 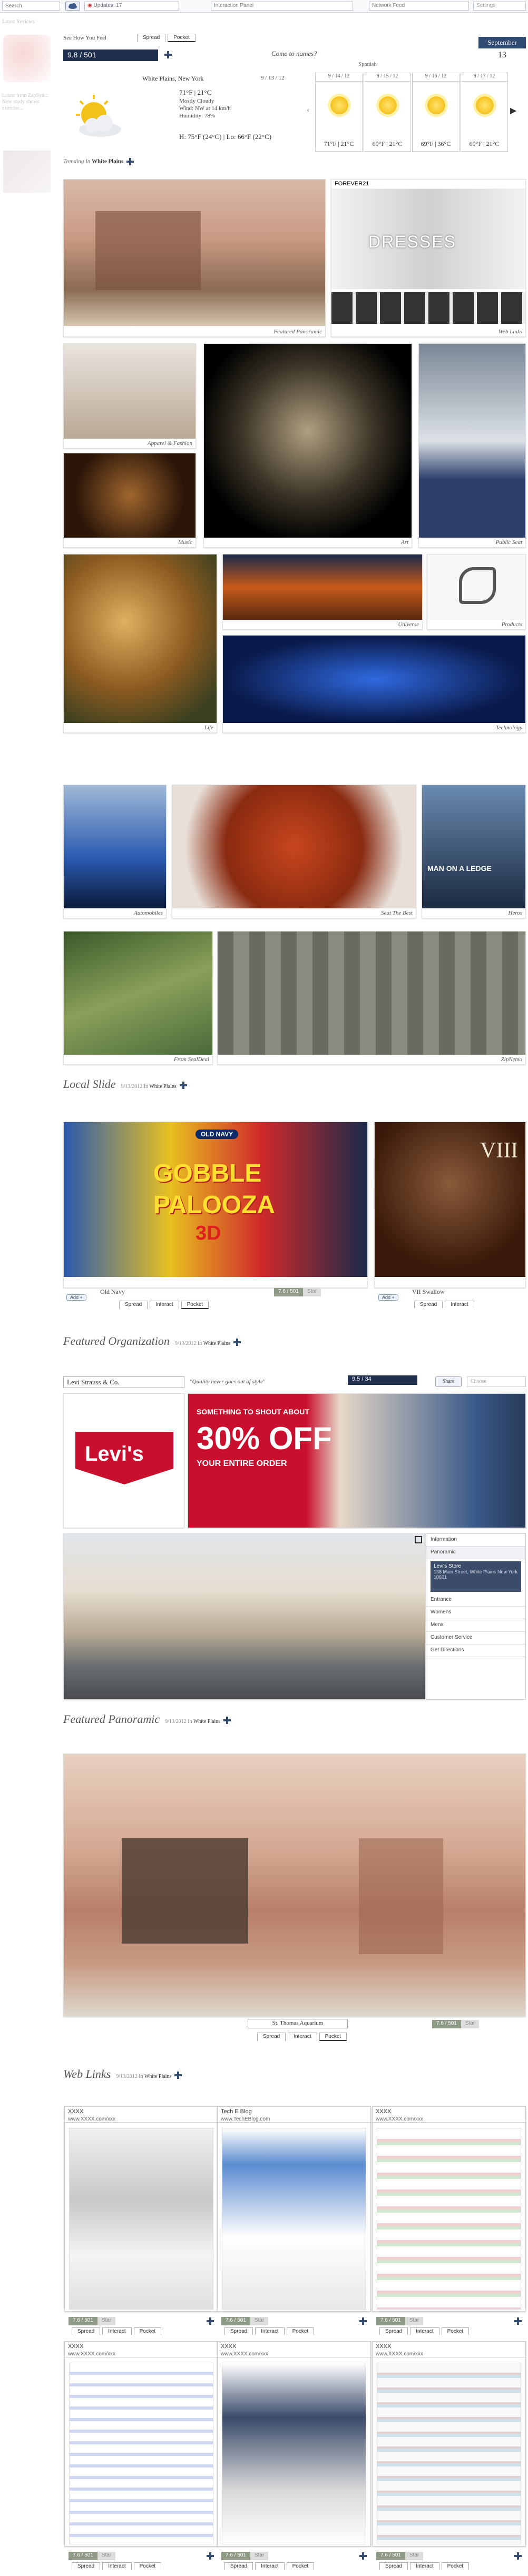 I want to click on tile-products: Products, so click(x=477, y=592).